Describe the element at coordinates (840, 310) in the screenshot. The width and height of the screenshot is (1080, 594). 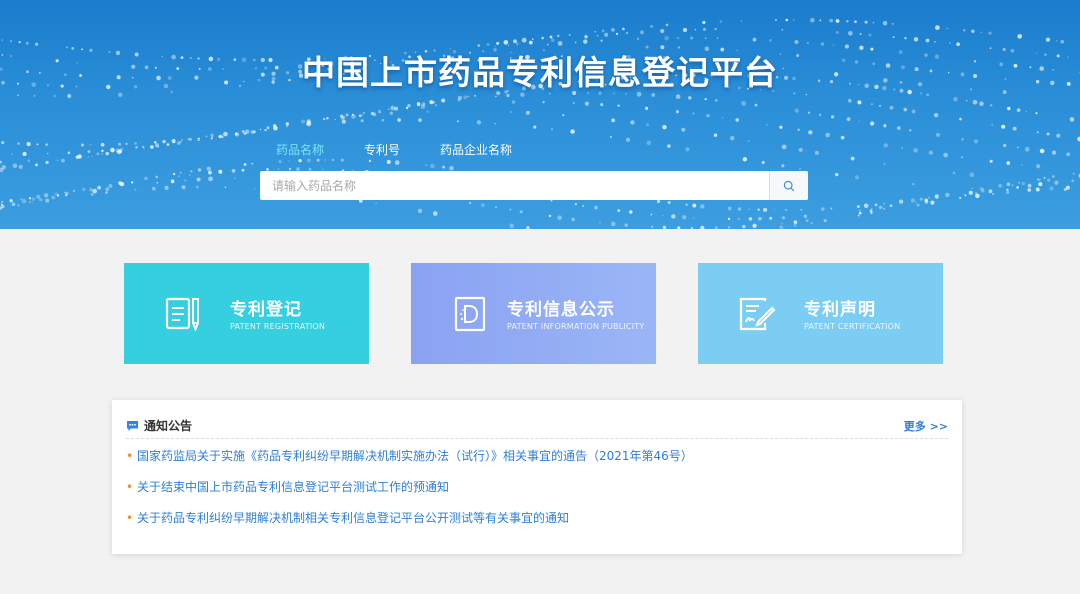
I see `card-title: 专利声明` at that location.